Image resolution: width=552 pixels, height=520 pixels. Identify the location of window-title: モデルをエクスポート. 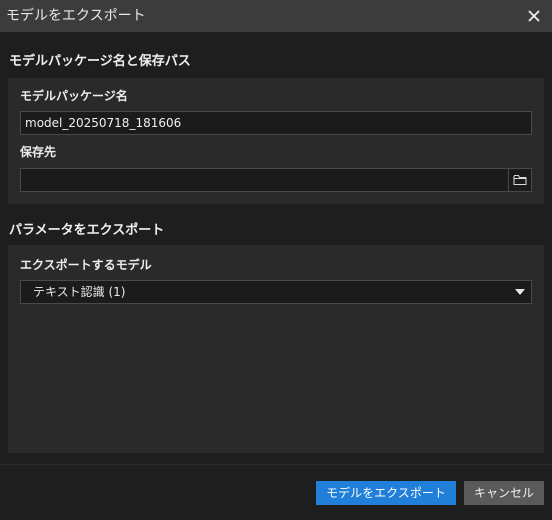
(76, 16).